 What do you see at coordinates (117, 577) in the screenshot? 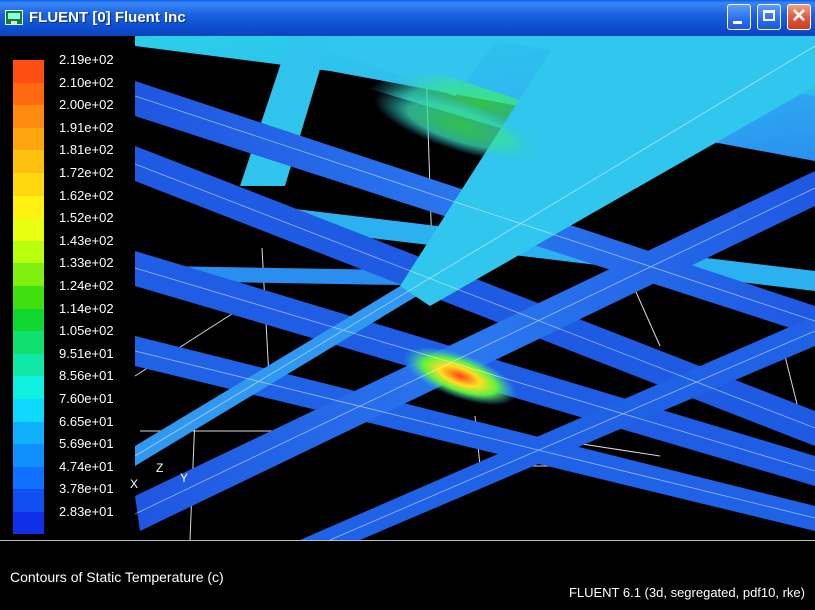
I see `plot-description: Contours of Static Temperature (c)` at bounding box center [117, 577].